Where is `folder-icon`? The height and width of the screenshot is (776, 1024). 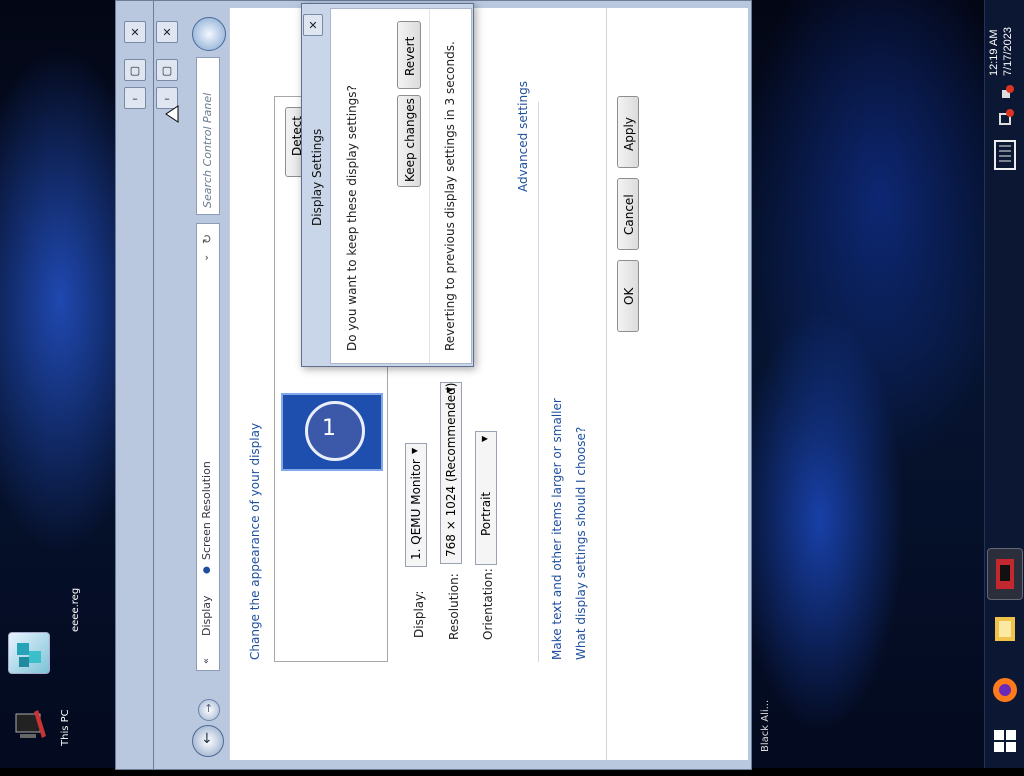 folder-icon is located at coordinates (1005, 629).